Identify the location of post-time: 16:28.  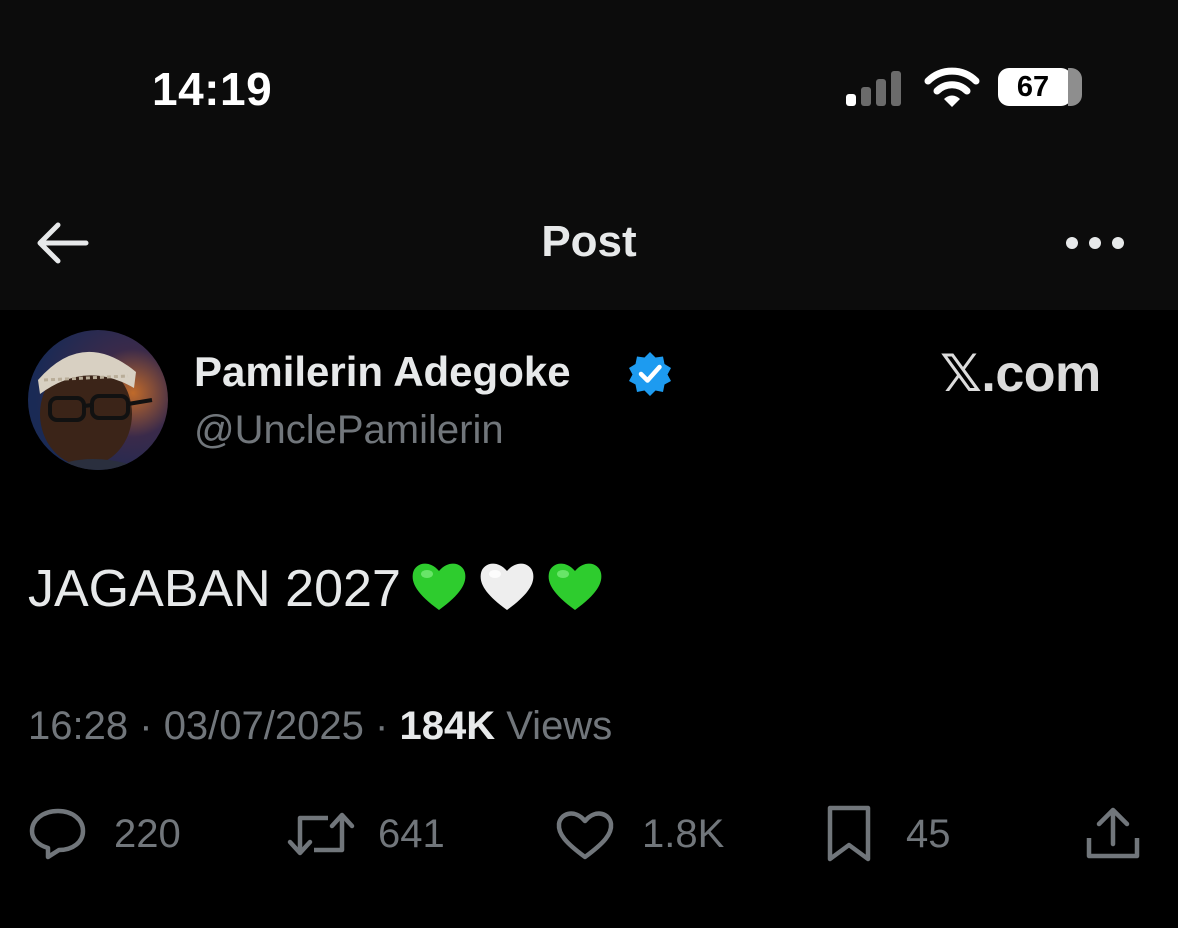
(78, 726).